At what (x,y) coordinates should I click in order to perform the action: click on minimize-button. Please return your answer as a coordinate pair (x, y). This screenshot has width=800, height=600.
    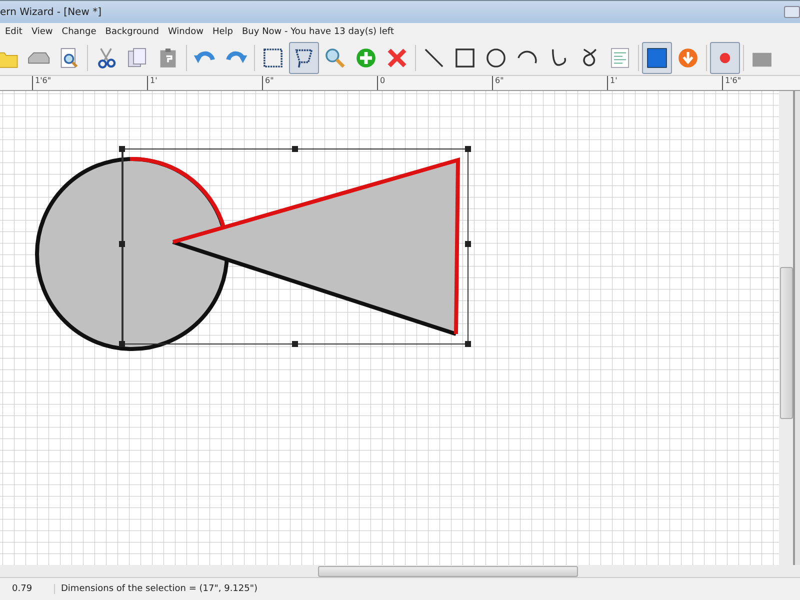
    Looking at the image, I should click on (792, 12).